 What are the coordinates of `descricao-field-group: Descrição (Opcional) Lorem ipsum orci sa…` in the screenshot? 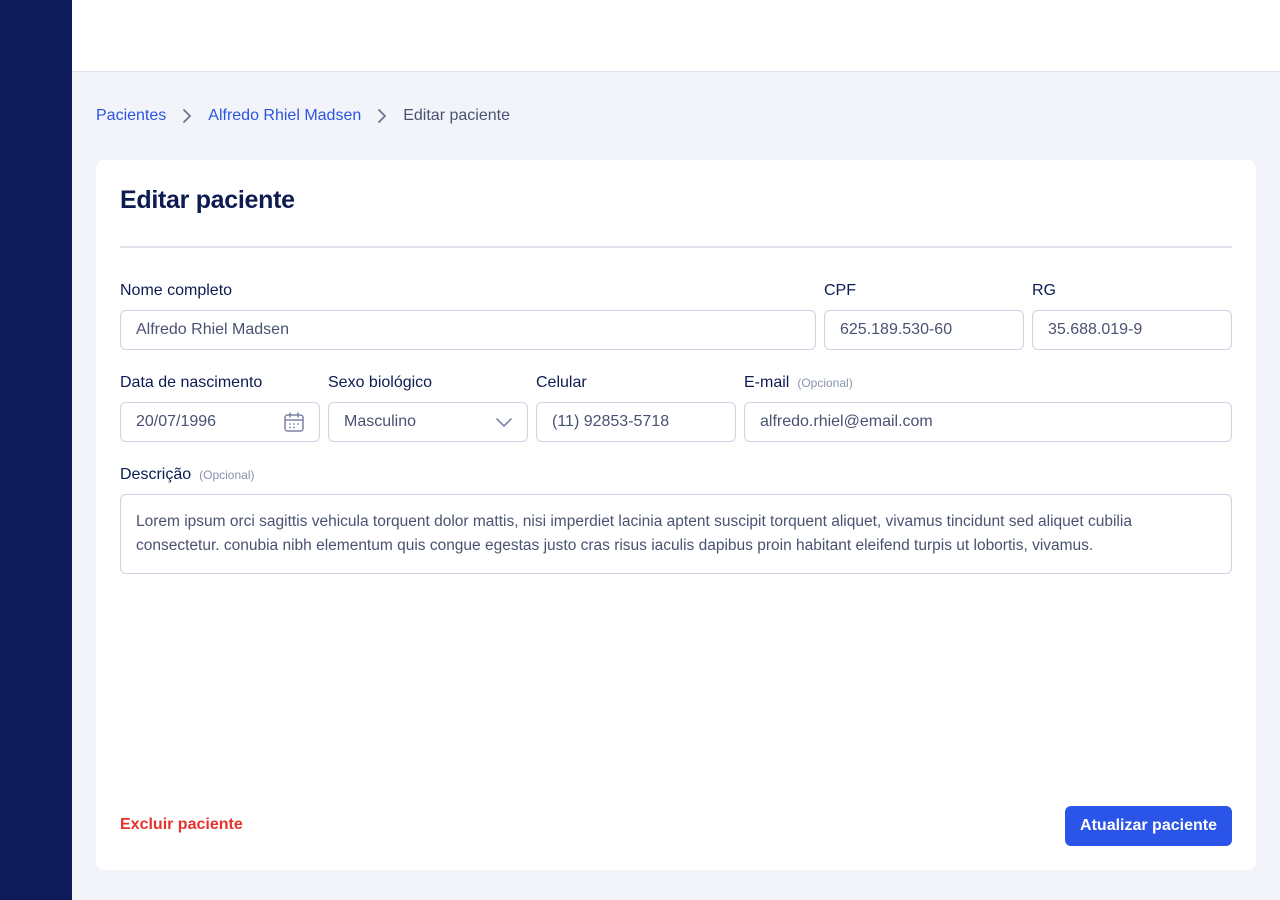 It's located at (676, 520).